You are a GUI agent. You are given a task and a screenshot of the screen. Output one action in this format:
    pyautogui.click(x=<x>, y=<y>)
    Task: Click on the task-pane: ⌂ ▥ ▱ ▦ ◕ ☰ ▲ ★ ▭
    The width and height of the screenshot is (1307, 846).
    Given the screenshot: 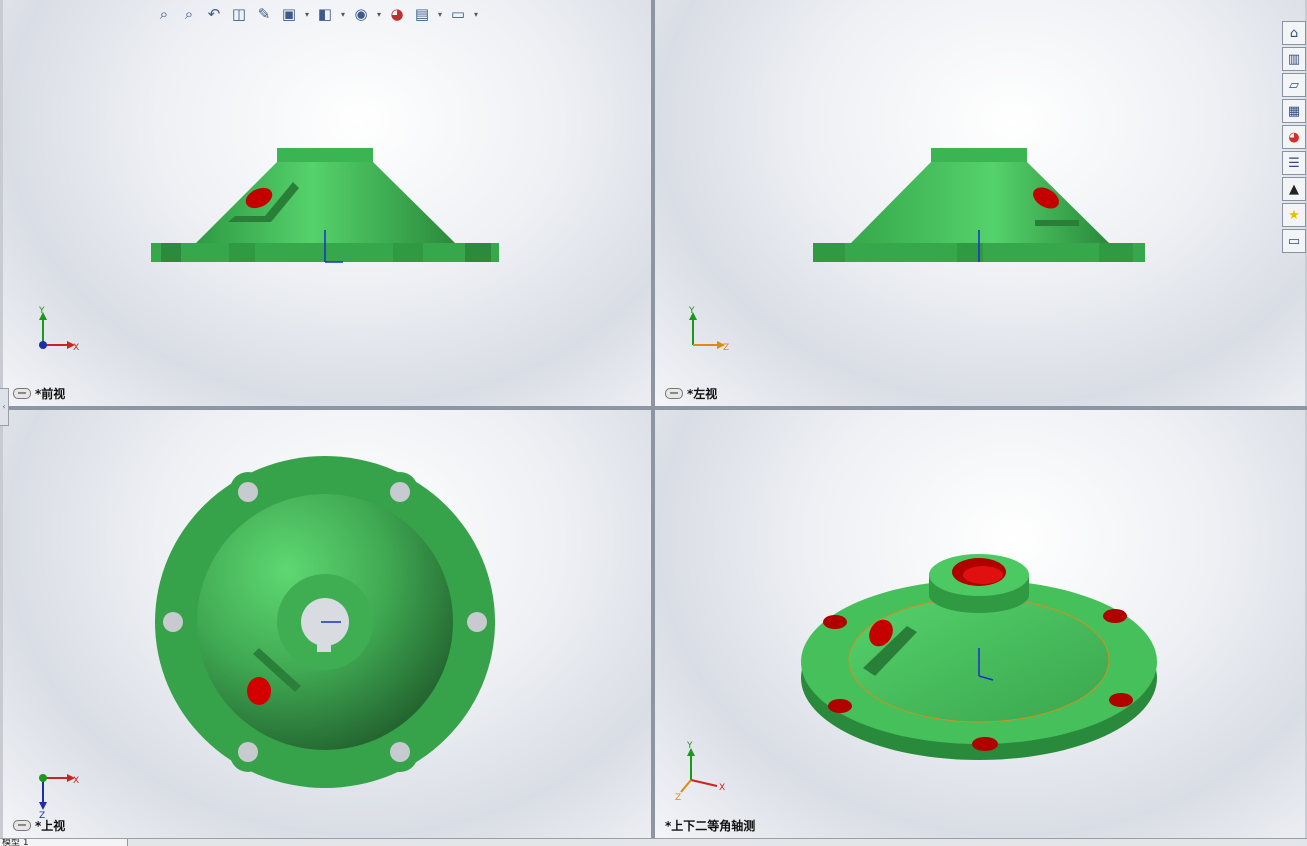 What is the action you would take?
    pyautogui.click(x=1294, y=137)
    